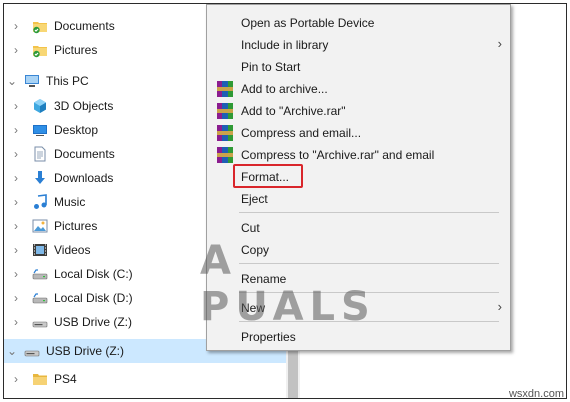  What do you see at coordinates (93, 298) in the screenshot?
I see `tree-item-label: Local Disk (D:)` at bounding box center [93, 298].